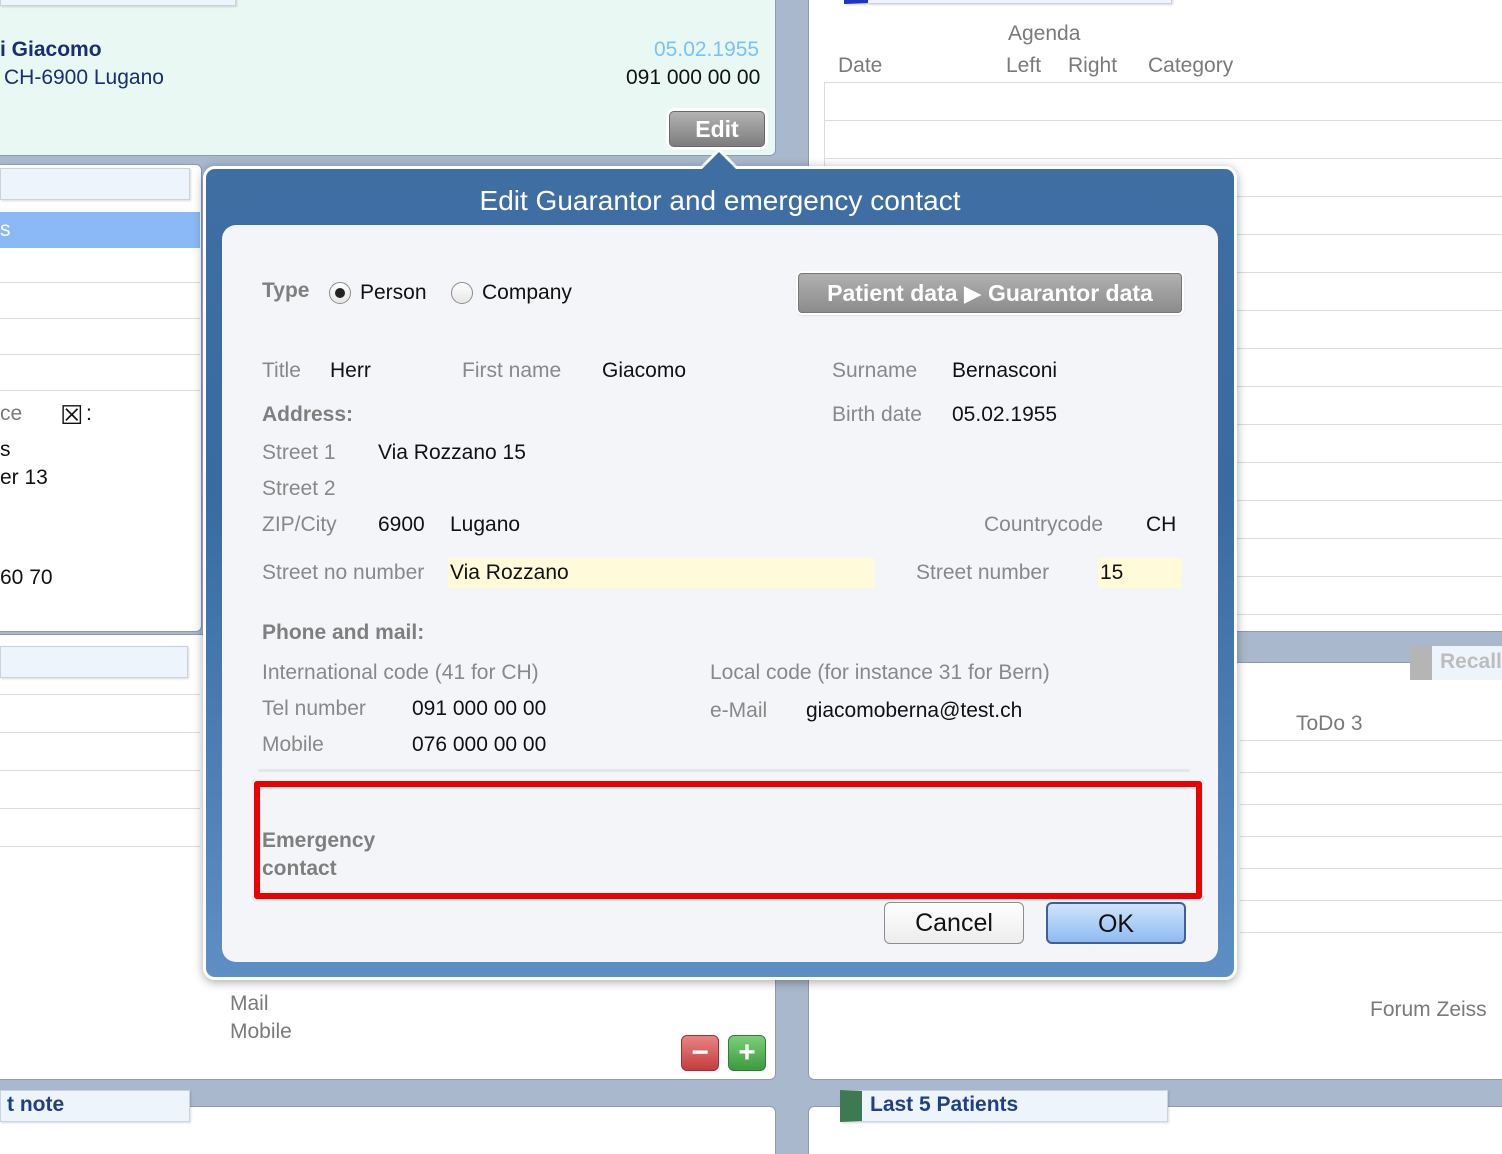 The width and height of the screenshot is (1502, 1154). What do you see at coordinates (528, 490) in the screenshot?
I see `street2-field` at bounding box center [528, 490].